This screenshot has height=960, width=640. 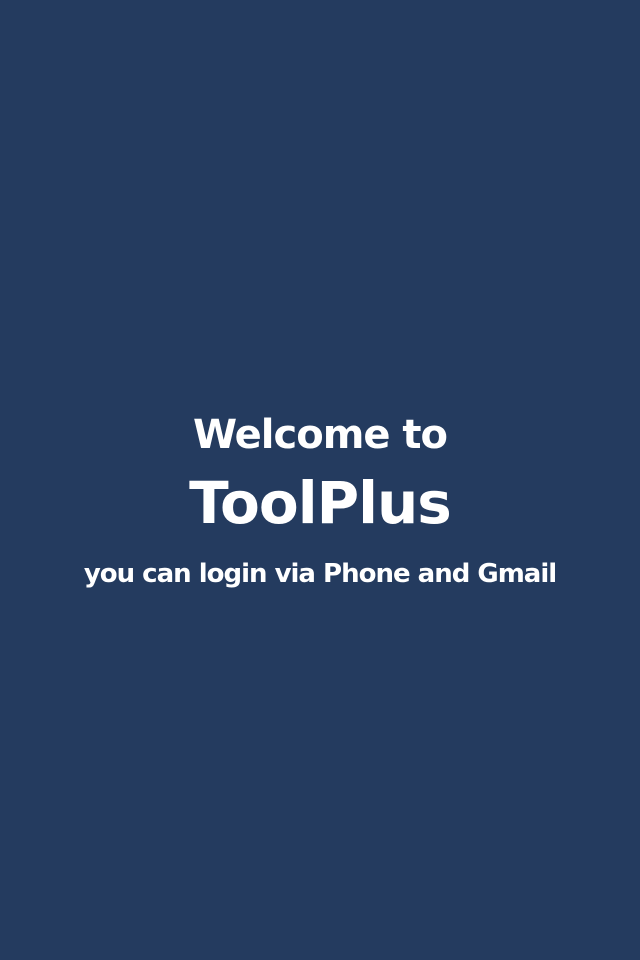 What do you see at coordinates (320, 503) in the screenshot?
I see `app-name-title: ToolPlus` at bounding box center [320, 503].